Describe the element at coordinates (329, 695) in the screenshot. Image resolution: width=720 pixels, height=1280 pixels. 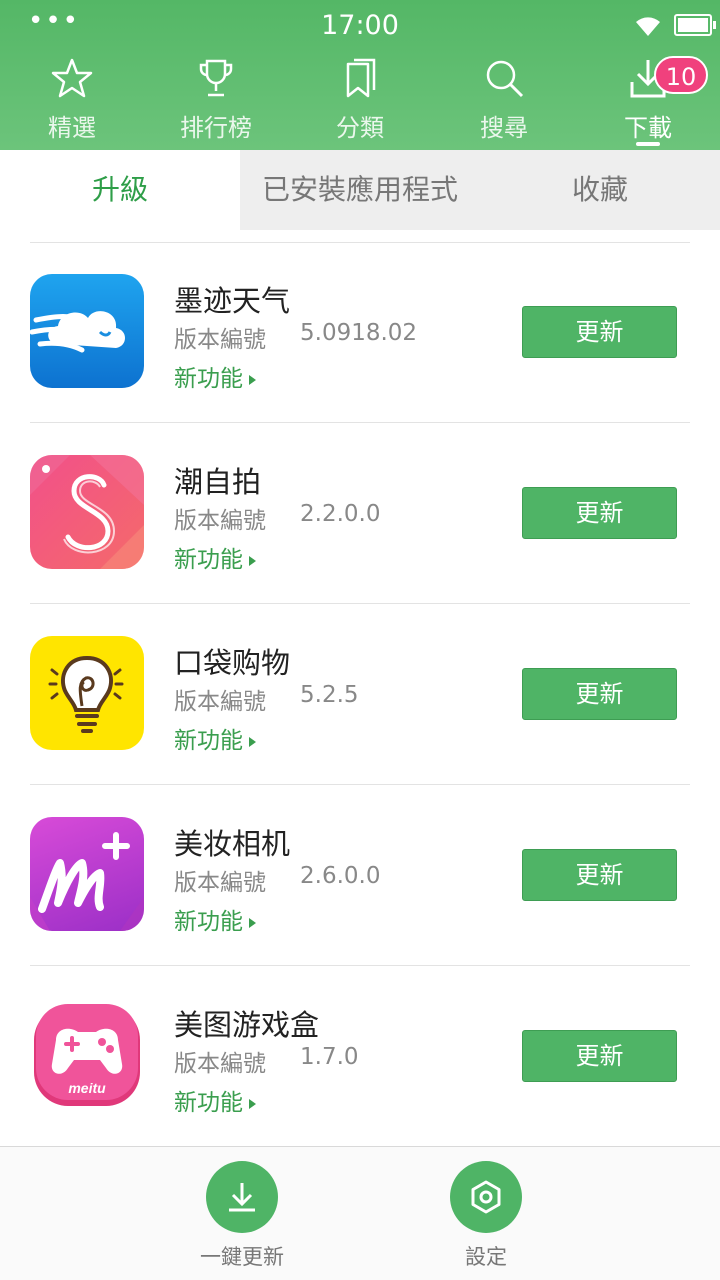
I see `version-value: 5.2.5` at that location.